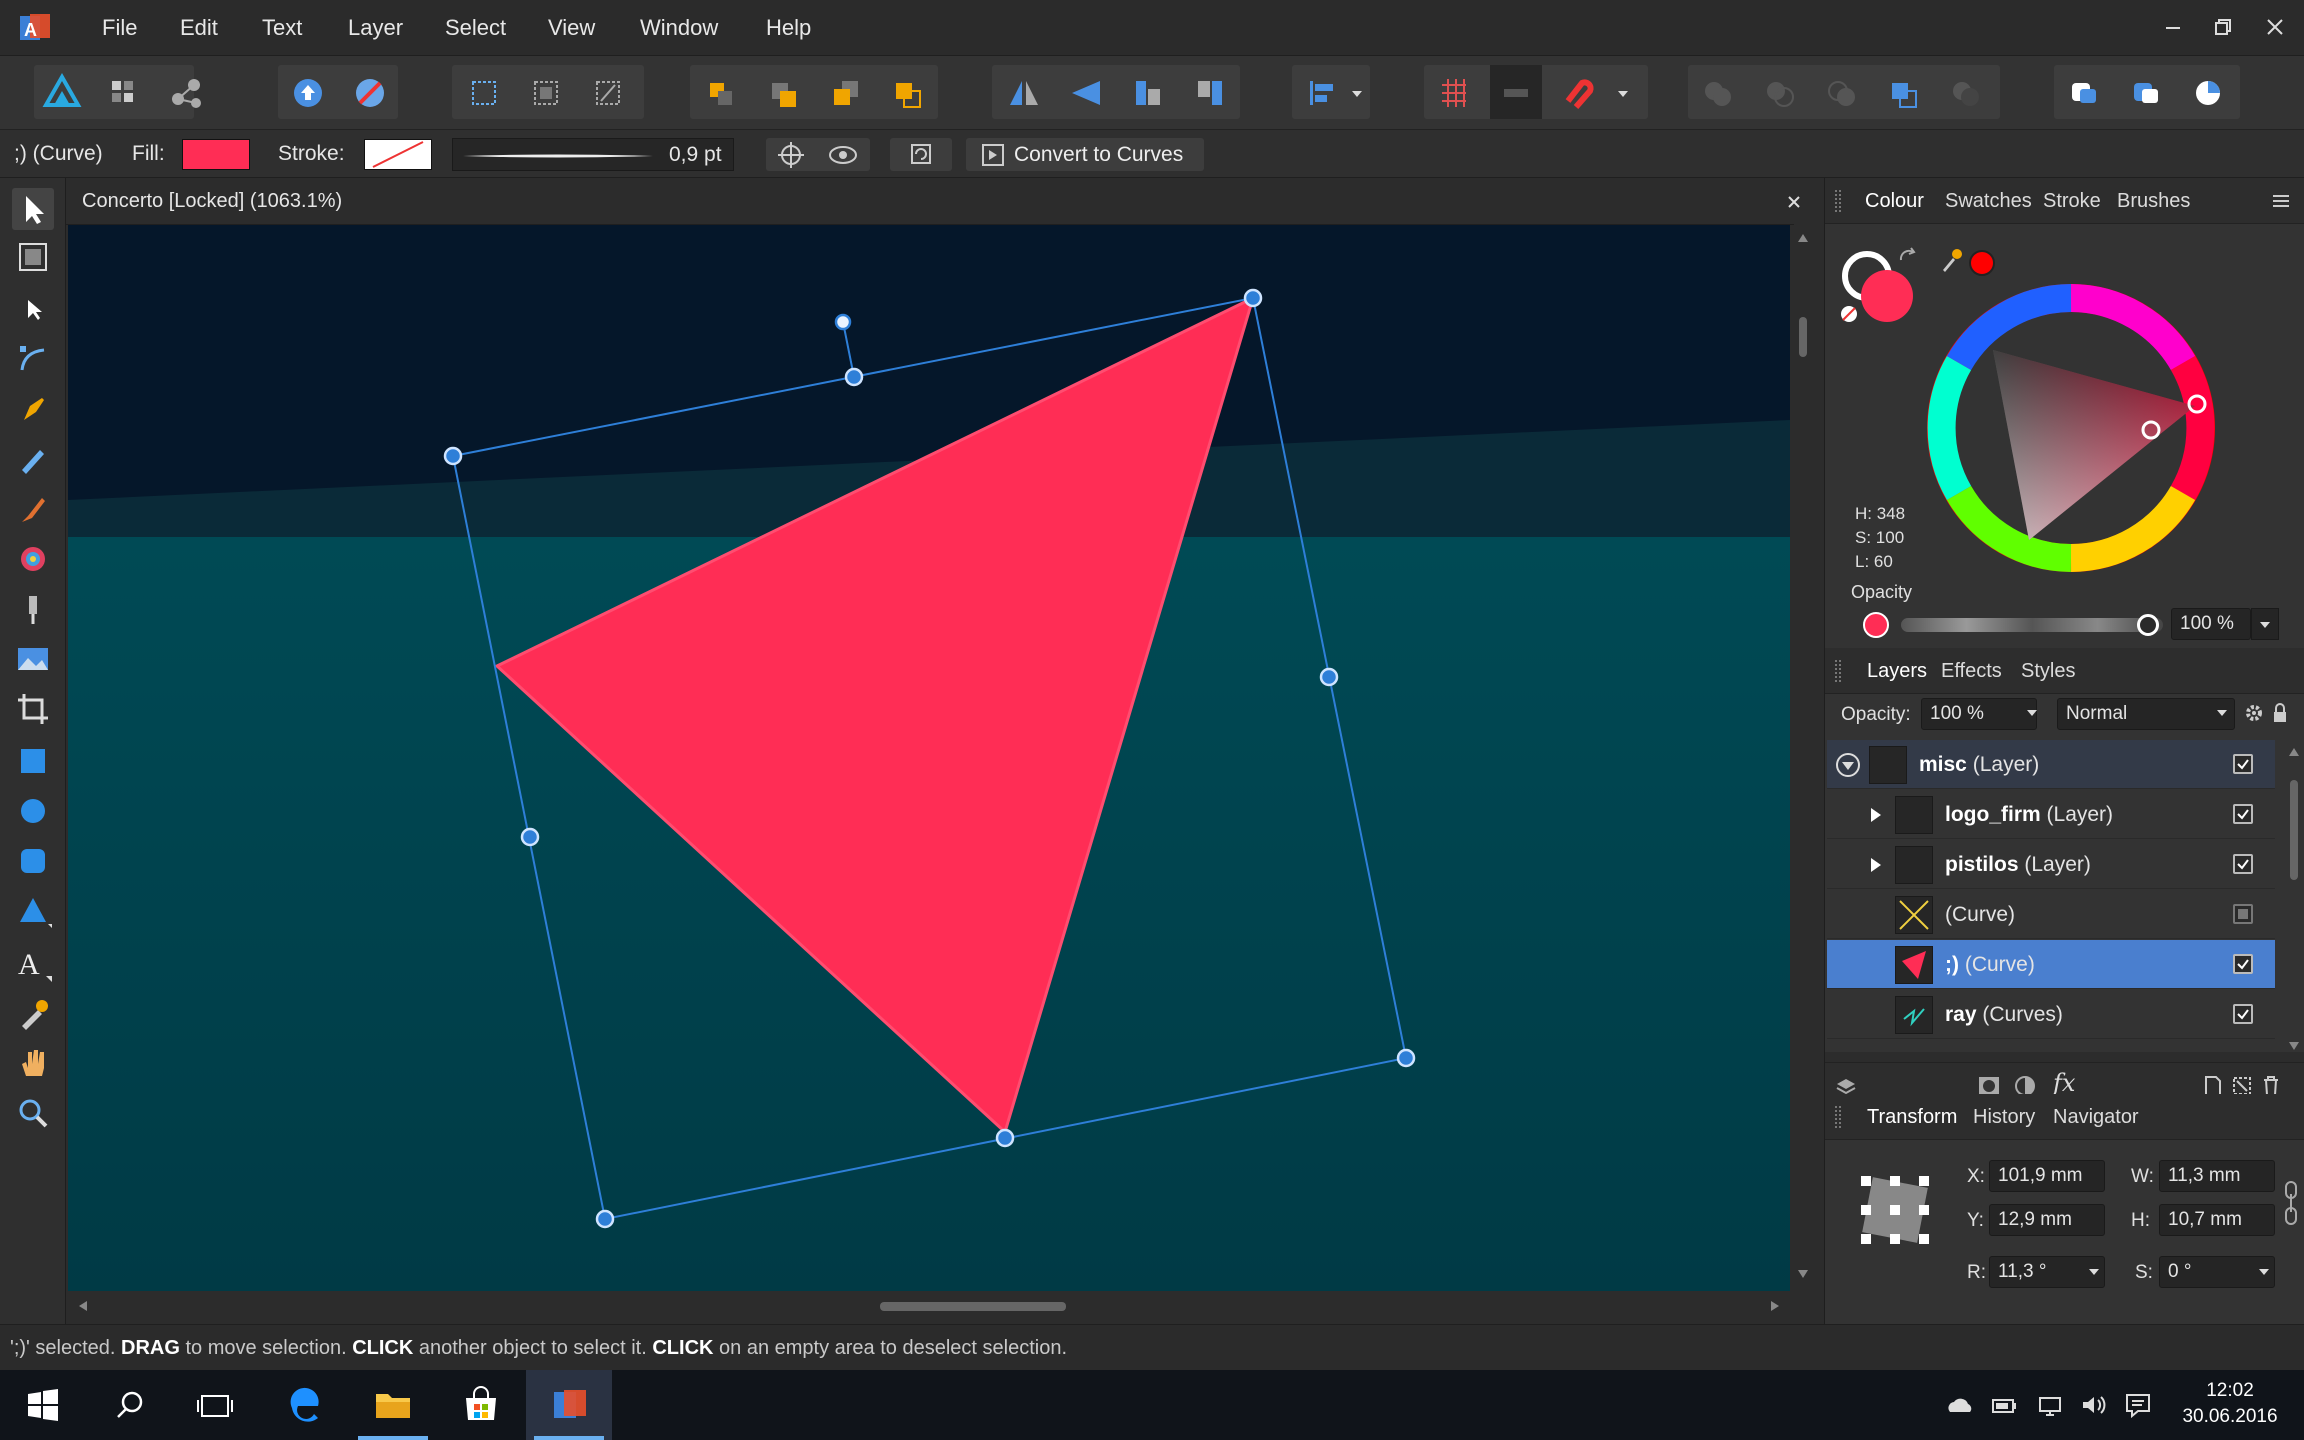 The height and width of the screenshot is (1440, 2304). Describe the element at coordinates (393, 1405) in the screenshot. I see `file-explorer-icon` at that location.